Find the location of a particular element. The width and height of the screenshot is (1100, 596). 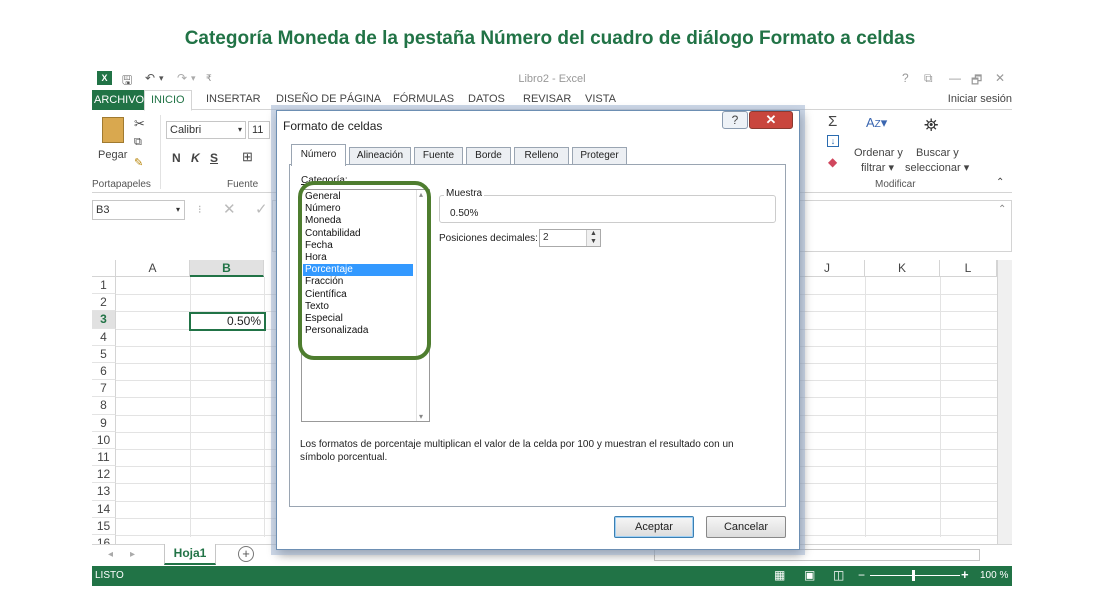

column-header-b: B is located at coordinates (227, 268).